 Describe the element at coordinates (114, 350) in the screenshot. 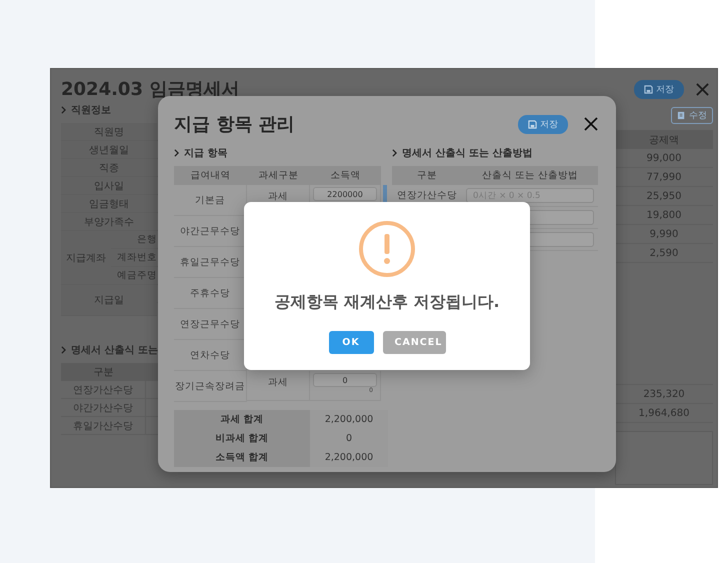

I see `section-heading: 명세서 산출식 또는` at that location.